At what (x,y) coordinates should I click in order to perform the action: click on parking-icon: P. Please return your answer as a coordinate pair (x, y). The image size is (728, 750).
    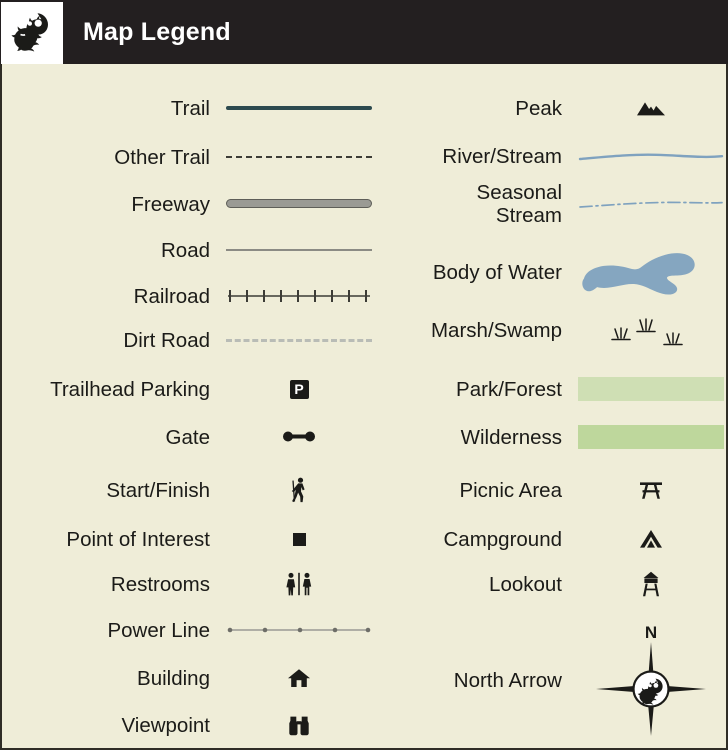
    Looking at the image, I should click on (299, 389).